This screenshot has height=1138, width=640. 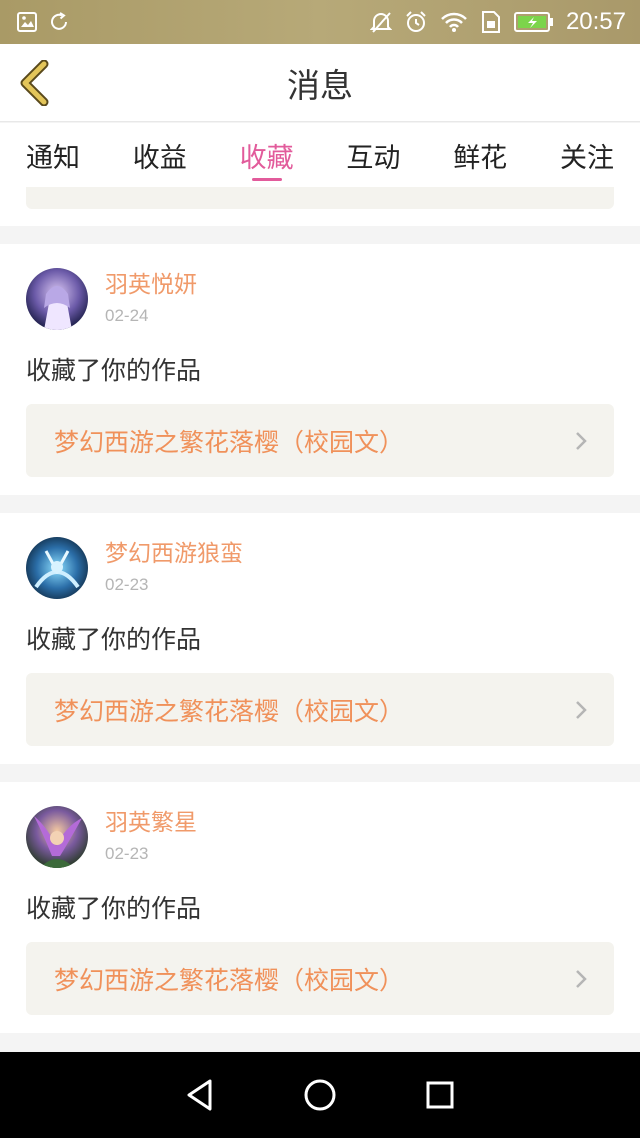 I want to click on sim-icon, so click(x=491, y=22).